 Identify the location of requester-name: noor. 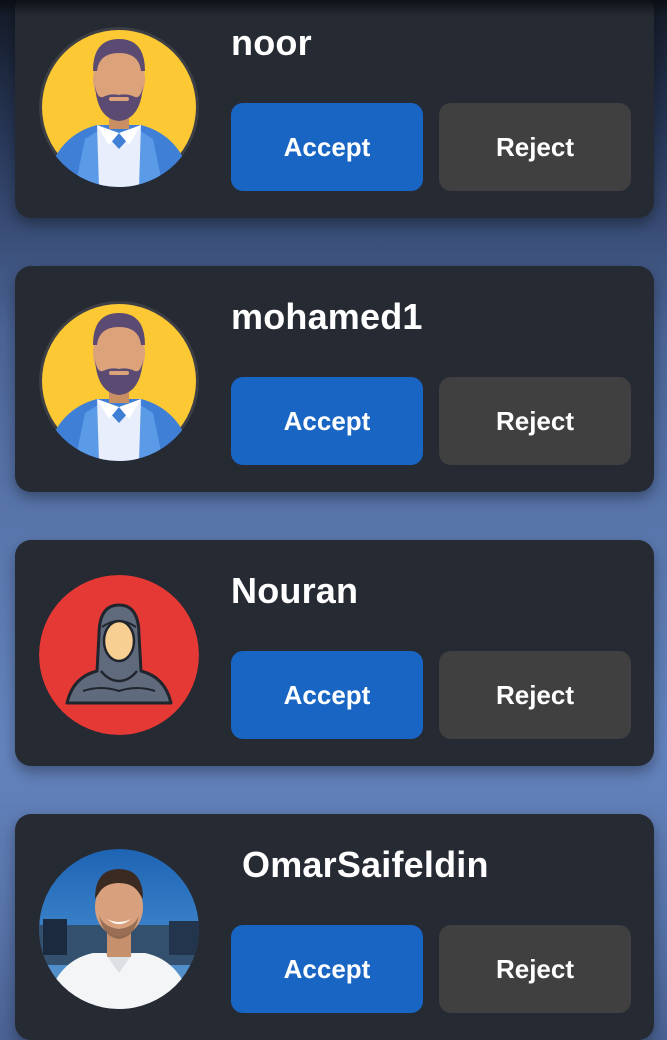
(271, 42).